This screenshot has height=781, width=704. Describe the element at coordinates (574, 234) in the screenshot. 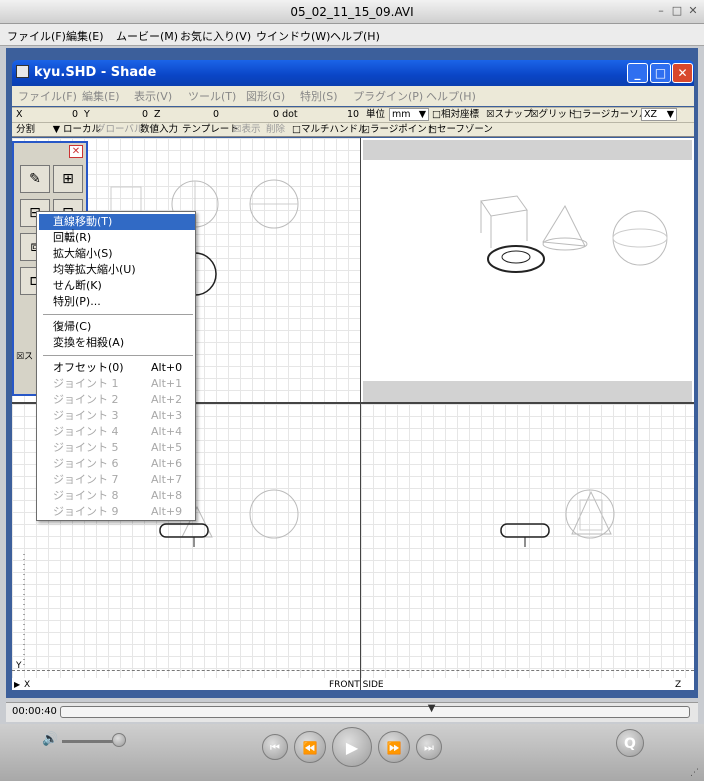

I see `perspective-shapes` at that location.